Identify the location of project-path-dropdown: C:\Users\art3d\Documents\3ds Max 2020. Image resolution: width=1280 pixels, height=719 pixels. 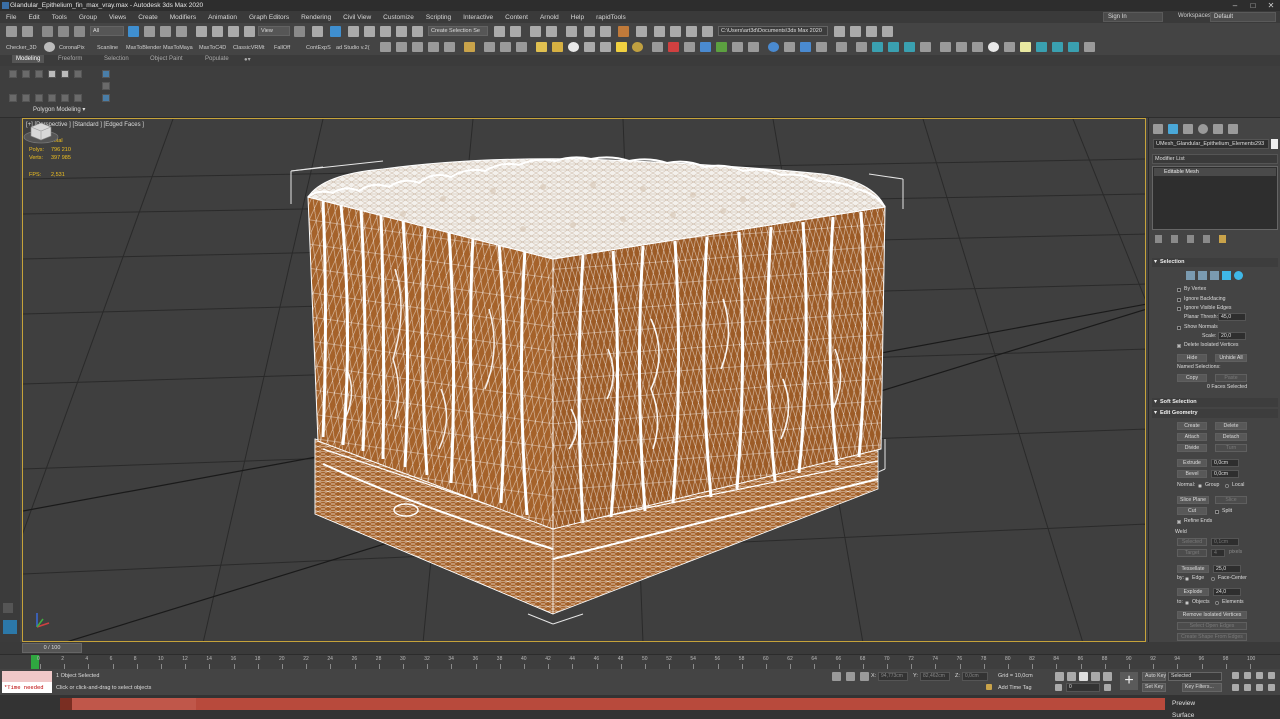
(773, 31).